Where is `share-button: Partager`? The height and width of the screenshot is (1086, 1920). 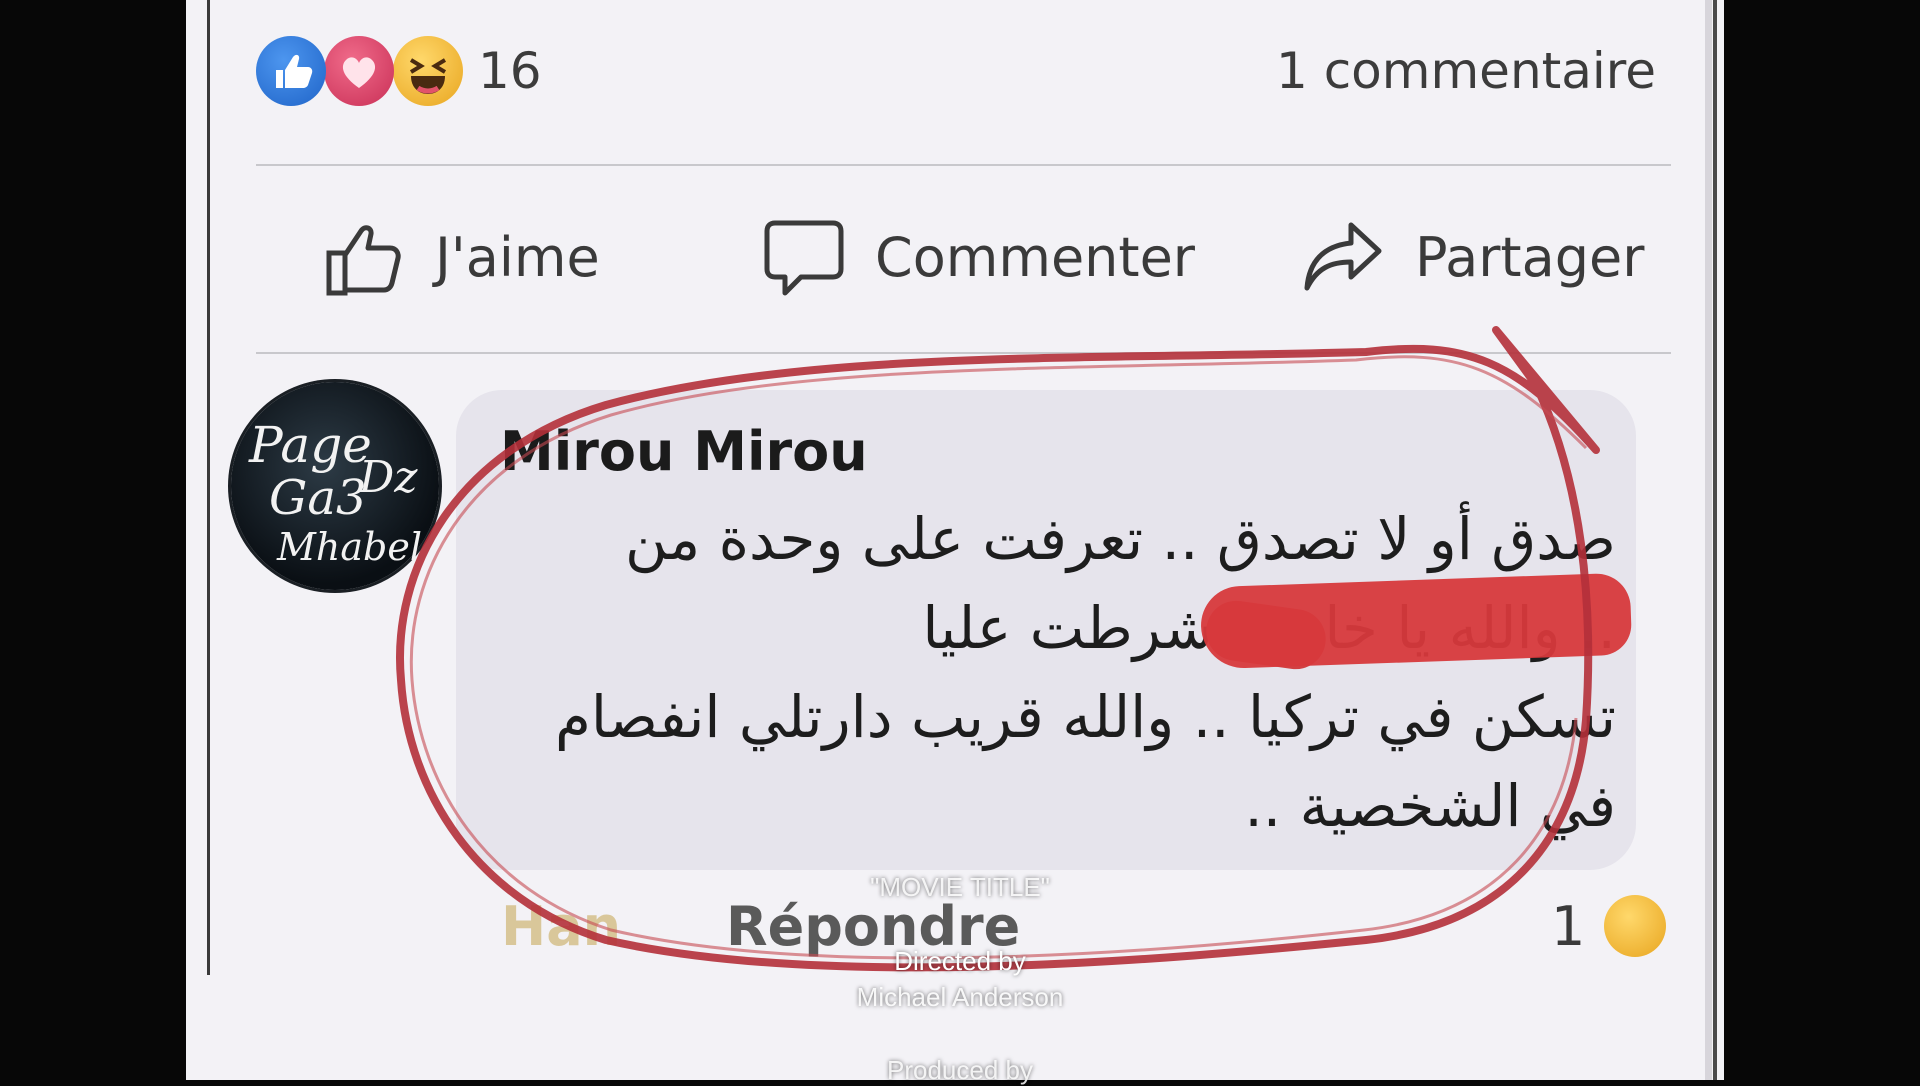 share-button: Partager is located at coordinates (1472, 257).